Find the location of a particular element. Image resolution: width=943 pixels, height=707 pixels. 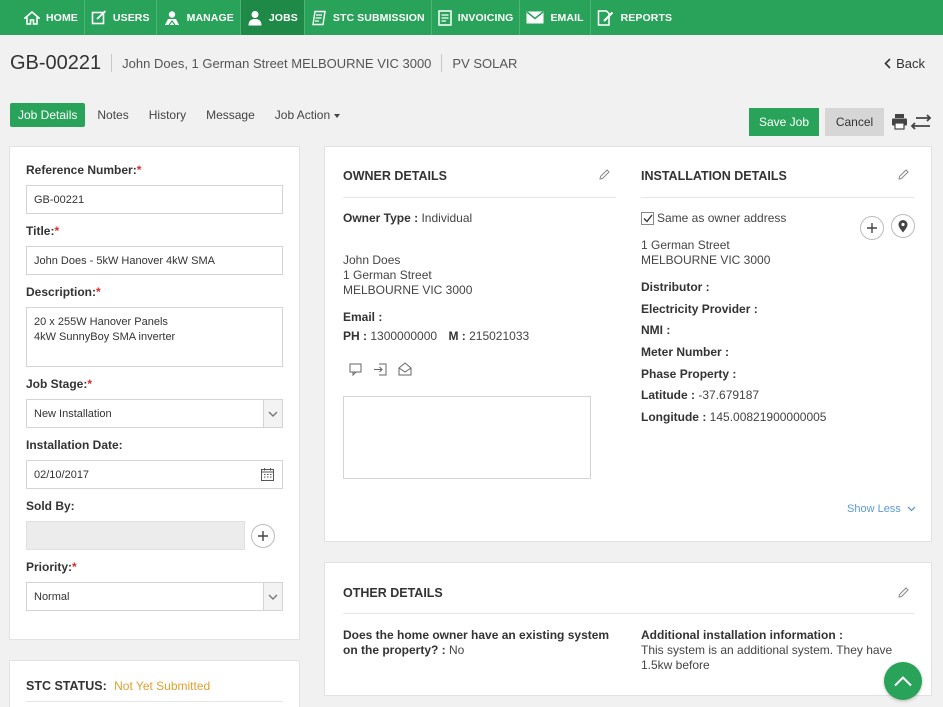

owner-street: 1 German Street is located at coordinates (387, 275).